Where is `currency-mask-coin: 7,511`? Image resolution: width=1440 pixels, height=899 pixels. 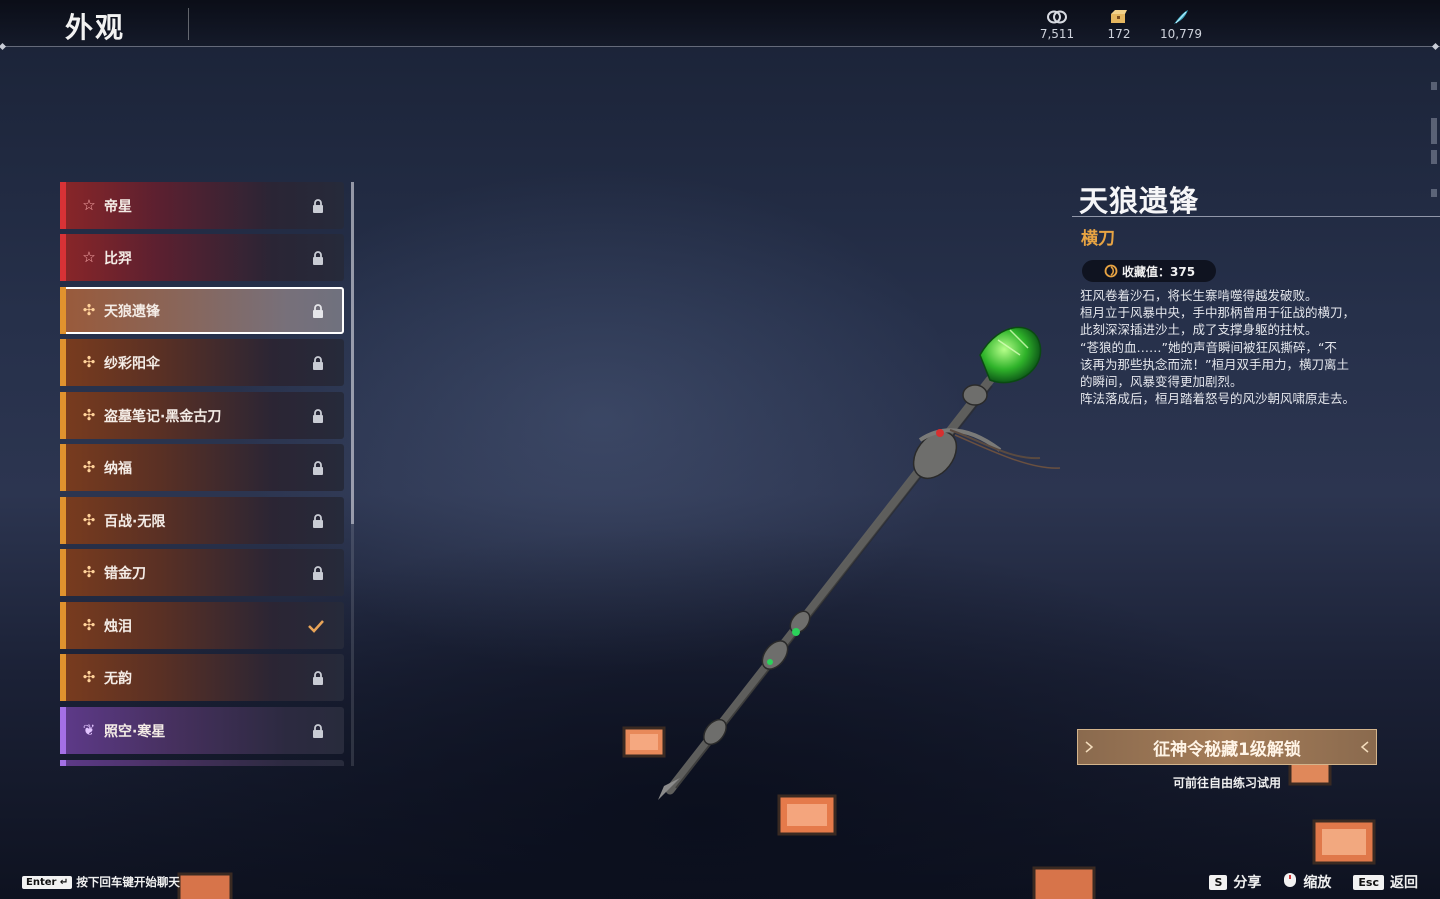 currency-mask-coin: 7,511 is located at coordinates (1057, 24).